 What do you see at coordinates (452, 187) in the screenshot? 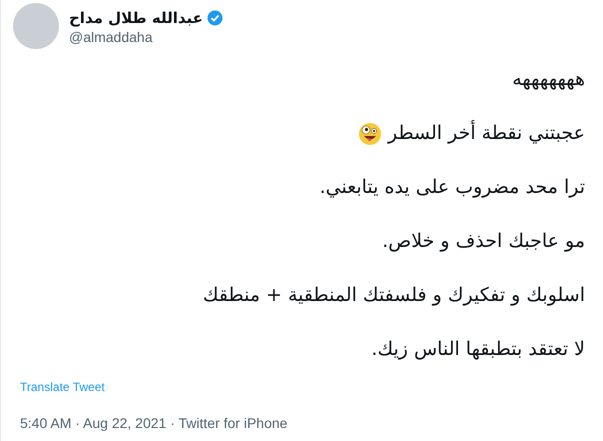
I see `tweet-text-line: ترا محد مضروب على يده يتابعني.` at bounding box center [452, 187].